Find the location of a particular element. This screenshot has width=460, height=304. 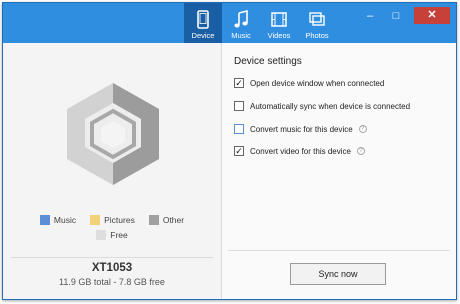

checkbox-convert-music is located at coordinates (239, 129).